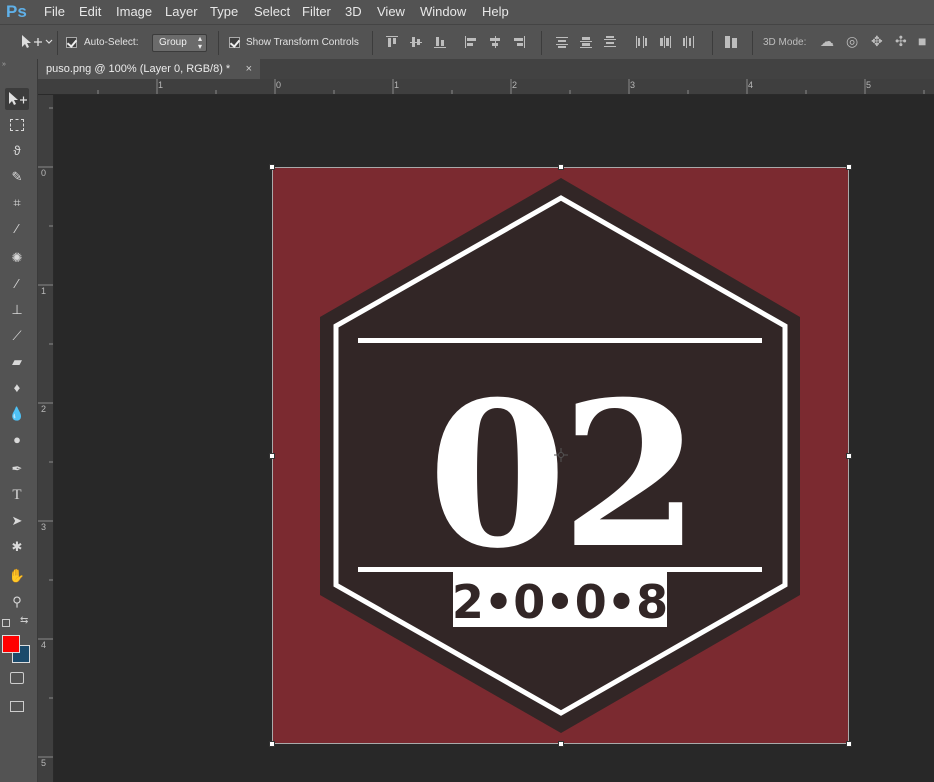 This screenshot has height=782, width=934. What do you see at coordinates (17, 576) in the screenshot?
I see `hand-icon: ✋` at bounding box center [17, 576].